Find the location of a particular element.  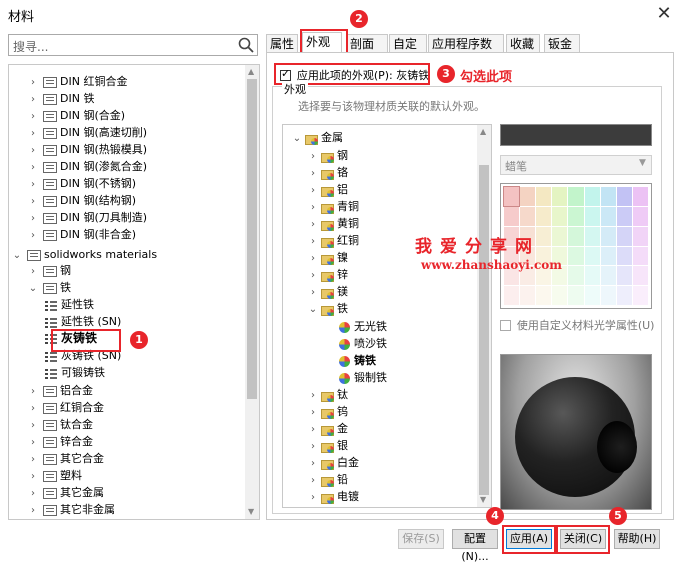

tree-item: › 红铜合金 is located at coordinates (65, 407).